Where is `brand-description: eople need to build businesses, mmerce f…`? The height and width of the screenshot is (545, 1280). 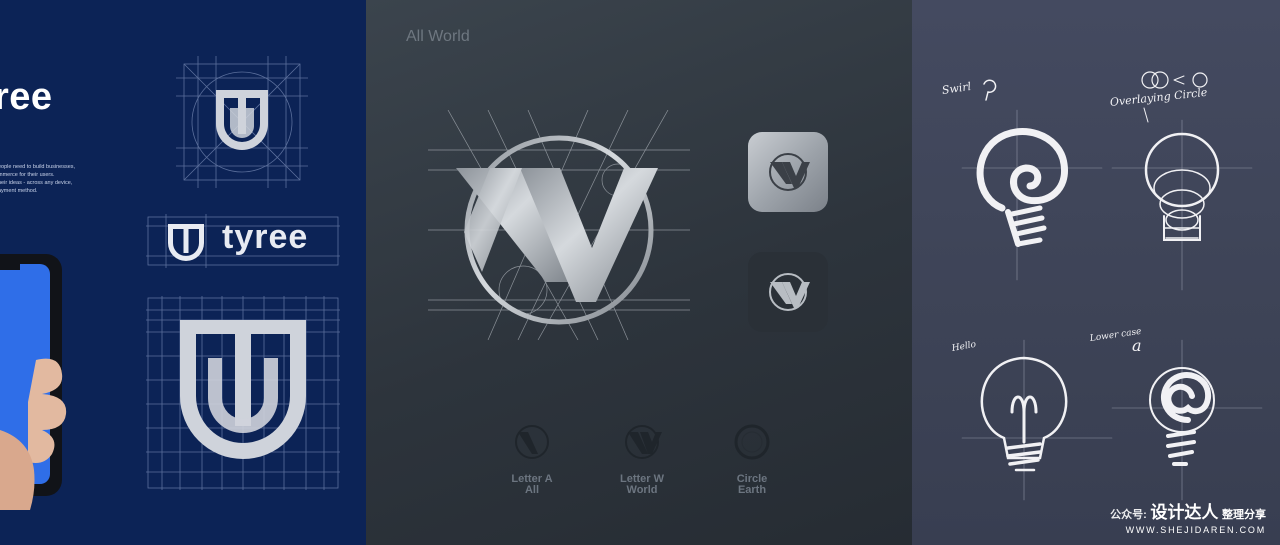 brand-description: eople need to build businesses, mmerce f… is located at coordinates (54, 179).